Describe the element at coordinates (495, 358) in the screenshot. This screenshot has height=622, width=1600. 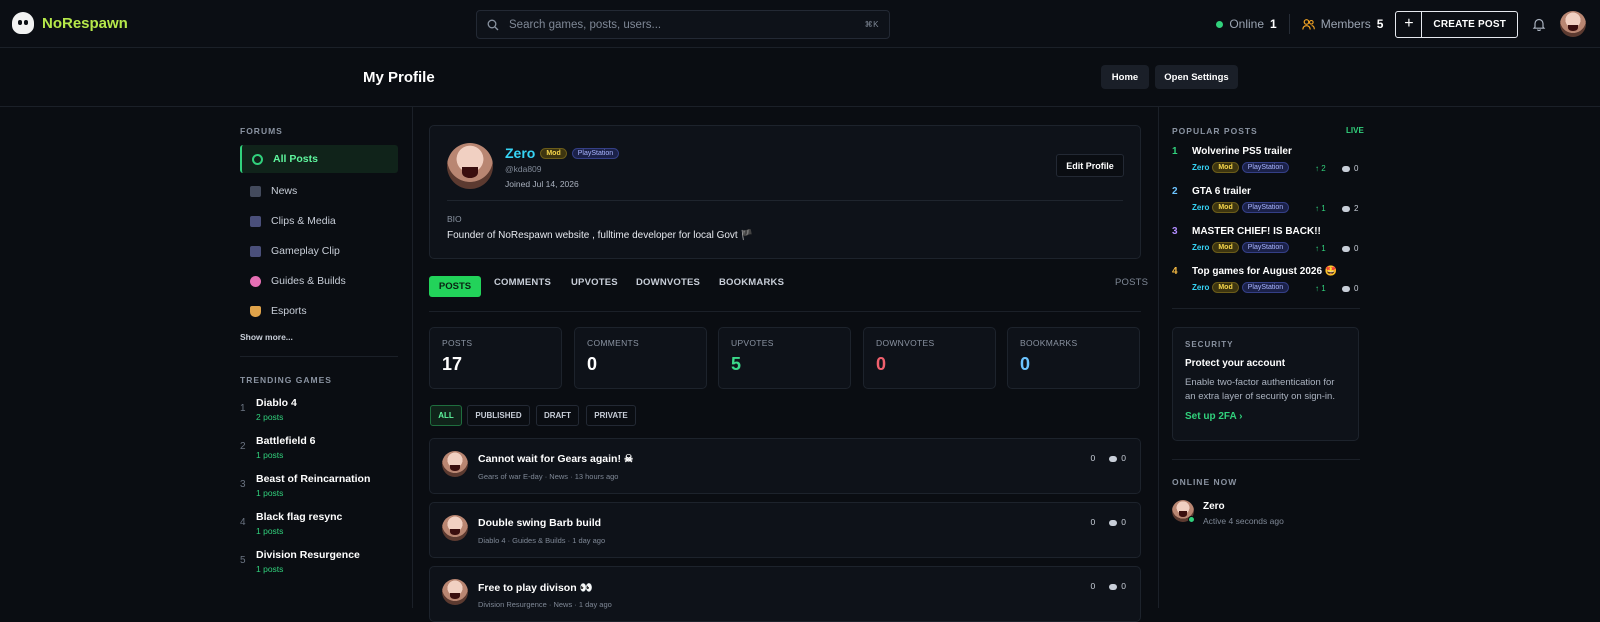
I see `stat-card-posts: POSTS 17` at that location.